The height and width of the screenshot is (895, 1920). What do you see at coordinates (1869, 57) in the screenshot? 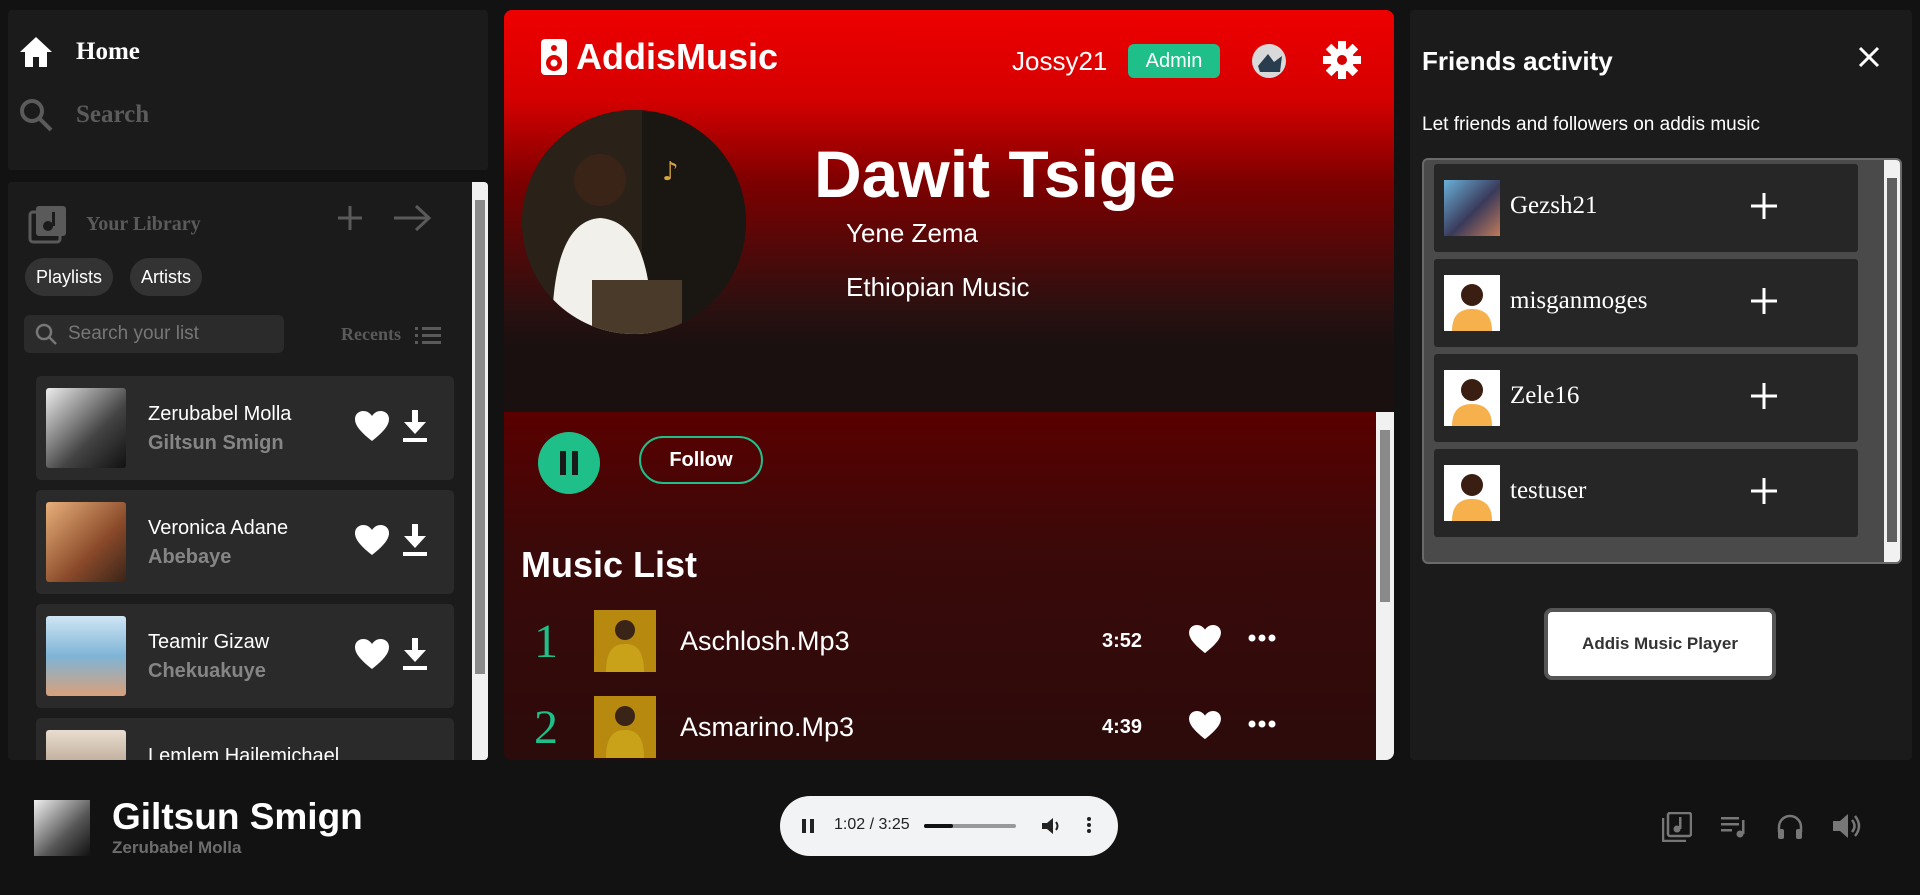
I see `close-icon` at bounding box center [1869, 57].